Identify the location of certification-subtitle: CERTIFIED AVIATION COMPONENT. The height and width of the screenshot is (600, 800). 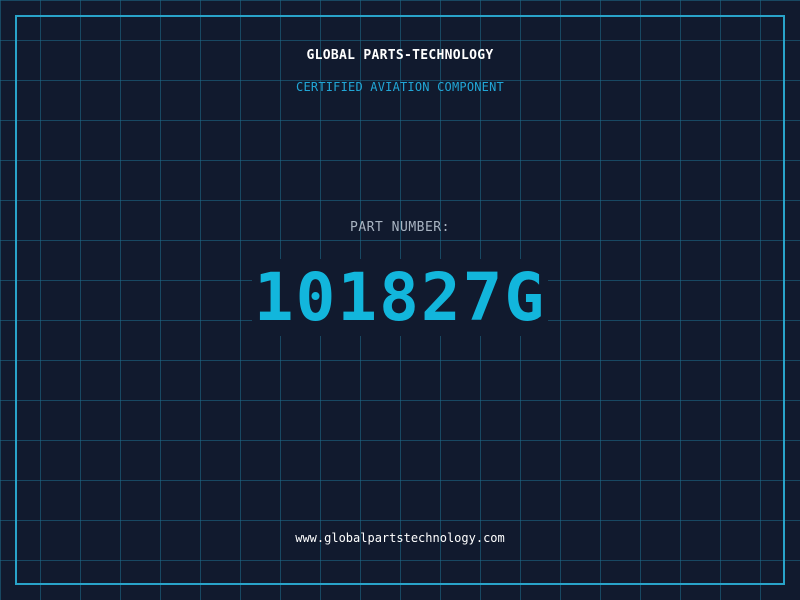
(400, 87).